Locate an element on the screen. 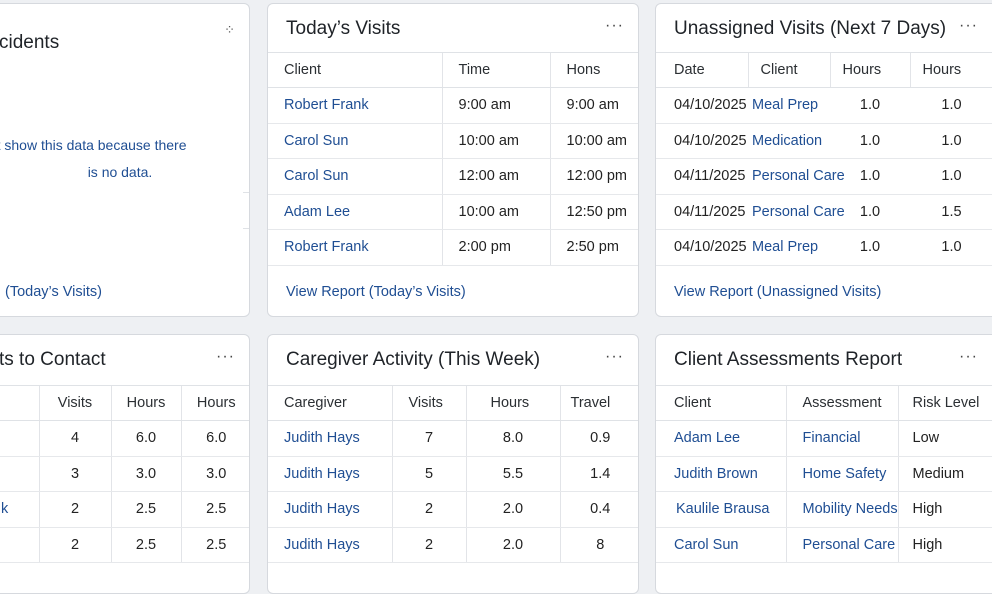 Image resolution: width=992 pixels, height=594 pixels. table-row: Carol Sun 12:00 am 12:00 pm is located at coordinates (453, 176).